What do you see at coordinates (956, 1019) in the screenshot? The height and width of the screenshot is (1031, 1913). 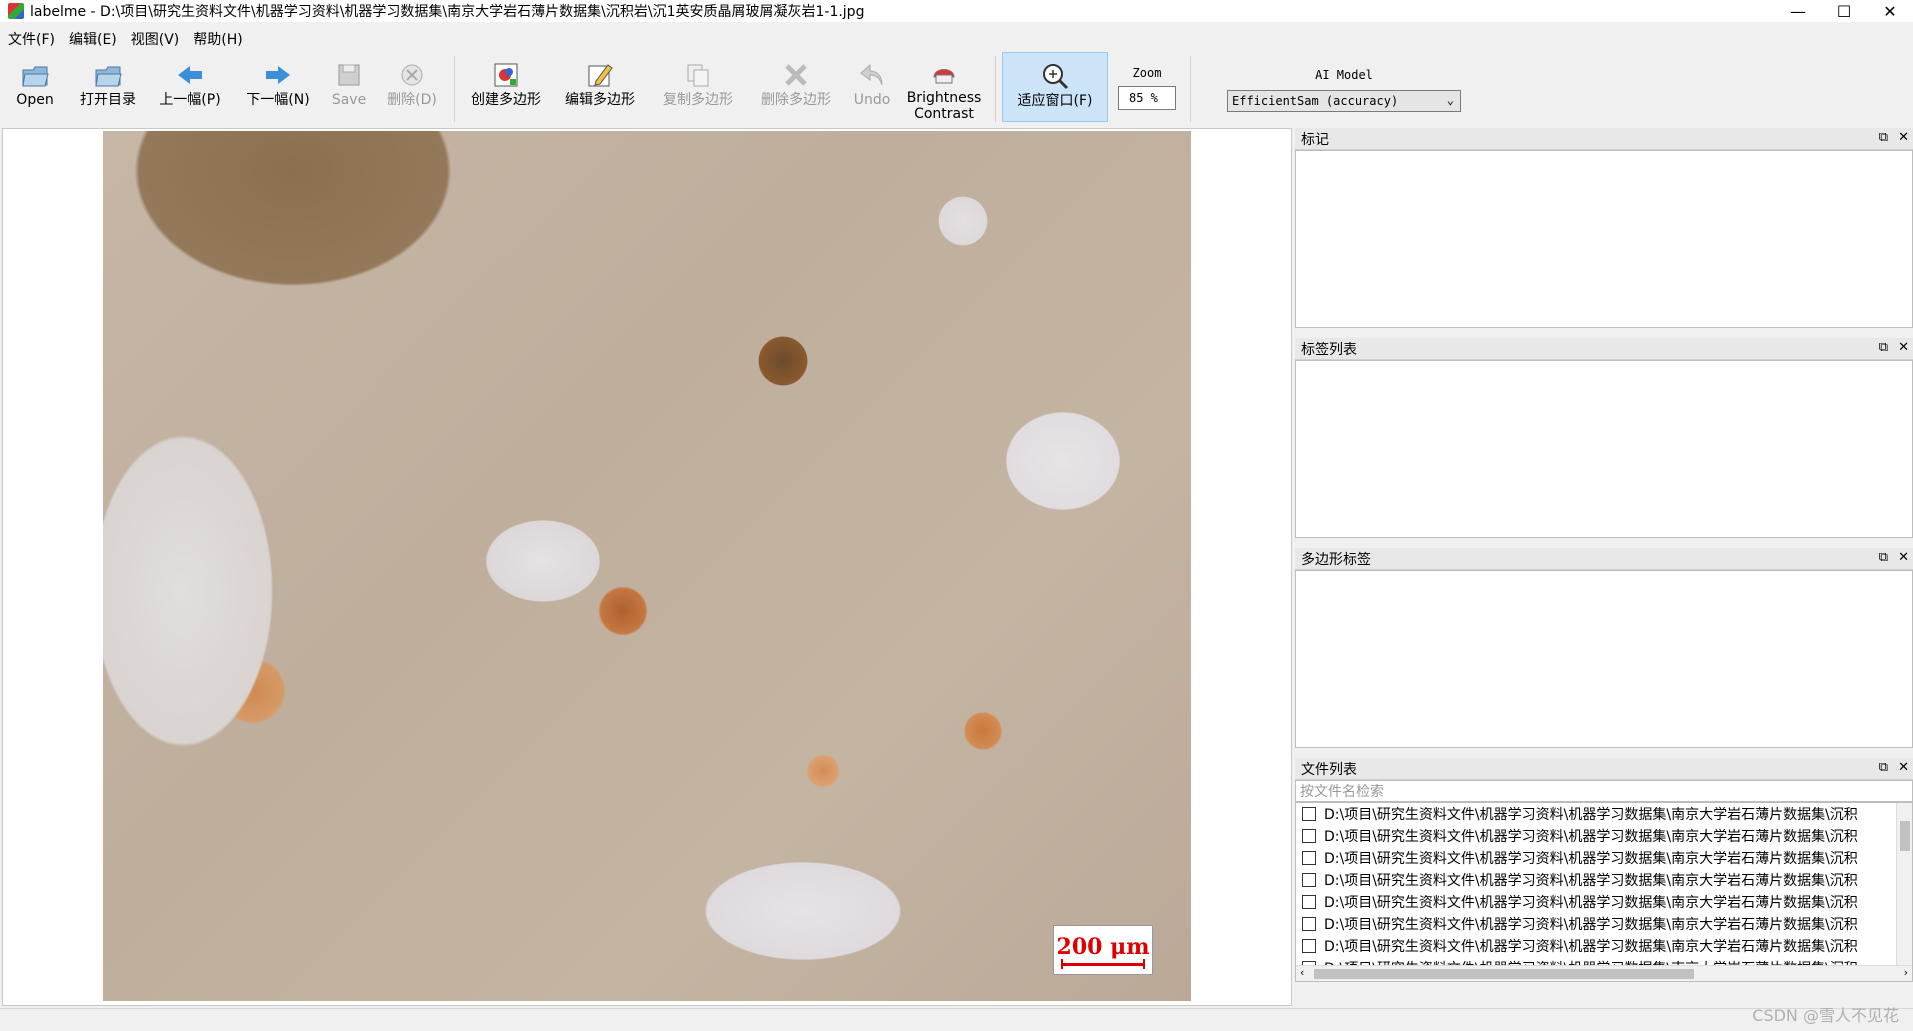 I see `status-bar` at bounding box center [956, 1019].